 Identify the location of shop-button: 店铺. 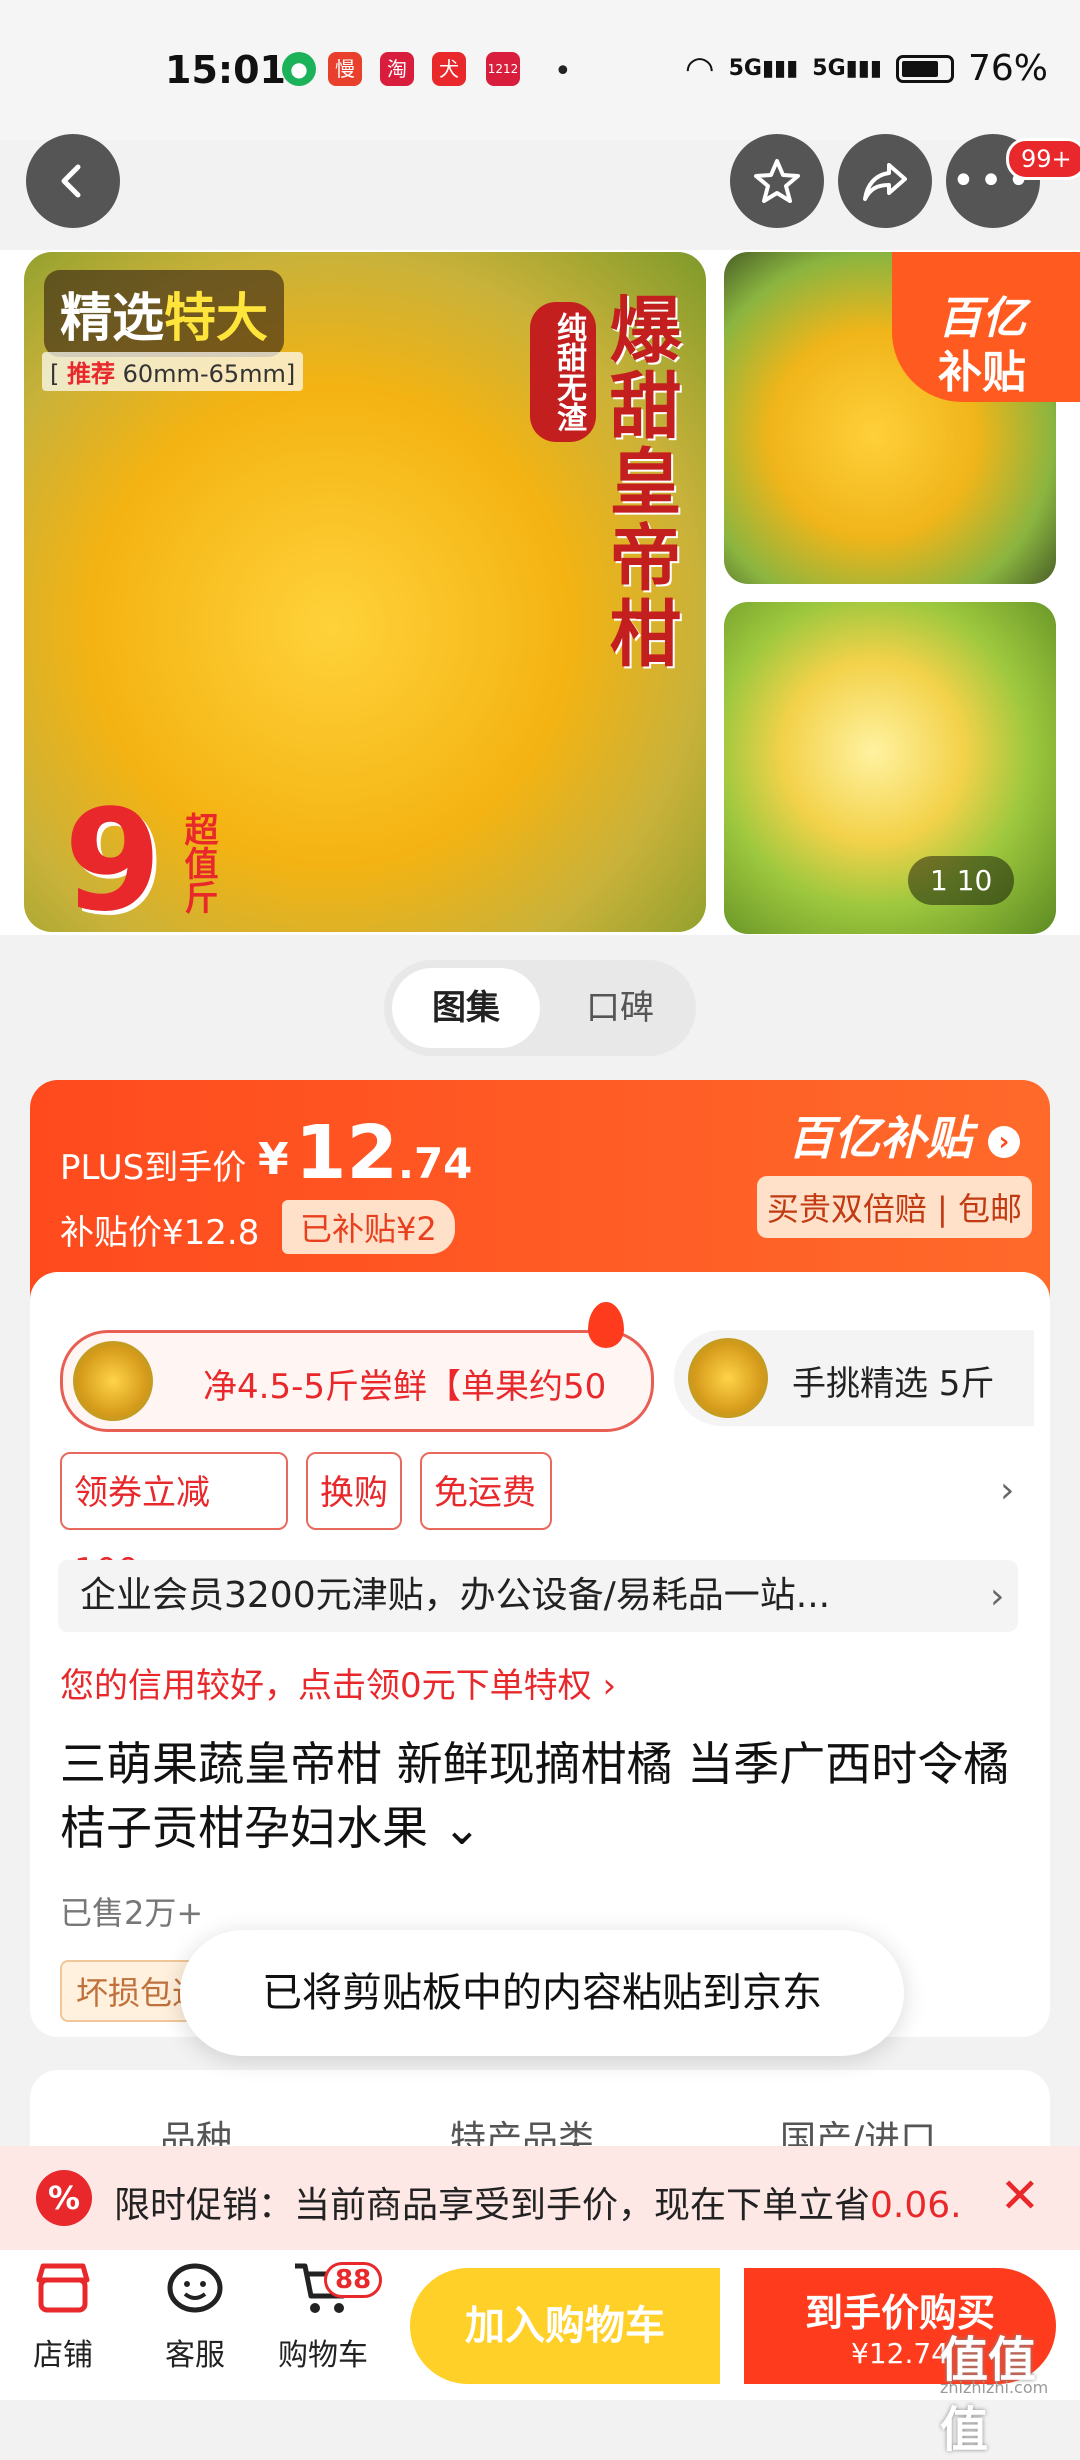
(63, 2317).